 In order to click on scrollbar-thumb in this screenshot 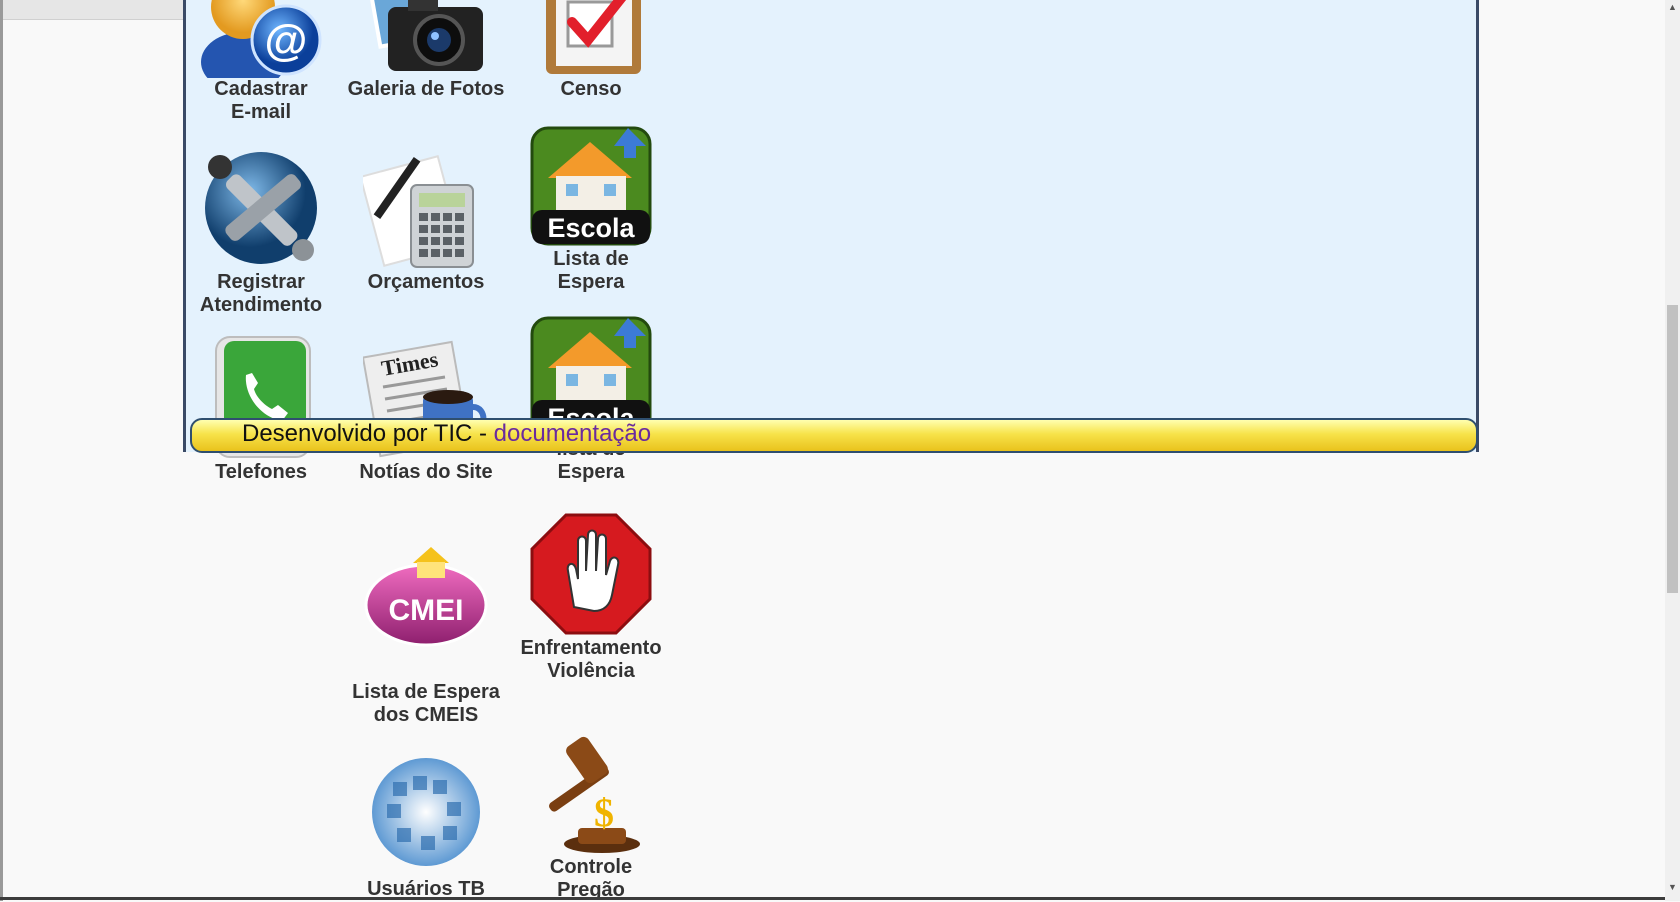, I will do `click(1672, 449)`.